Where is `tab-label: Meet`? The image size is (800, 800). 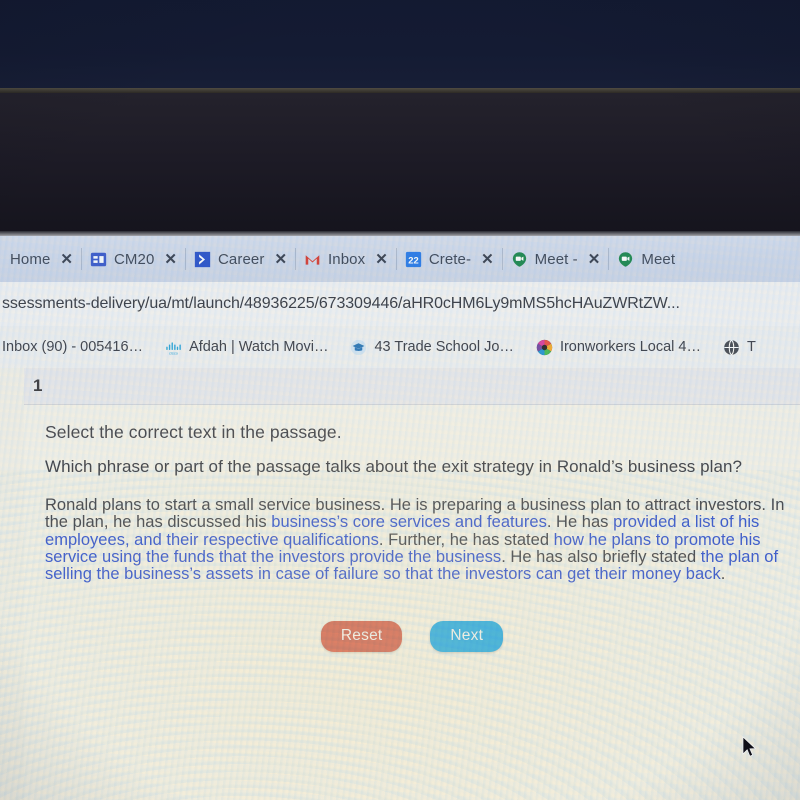 tab-label: Meet is located at coordinates (658, 259).